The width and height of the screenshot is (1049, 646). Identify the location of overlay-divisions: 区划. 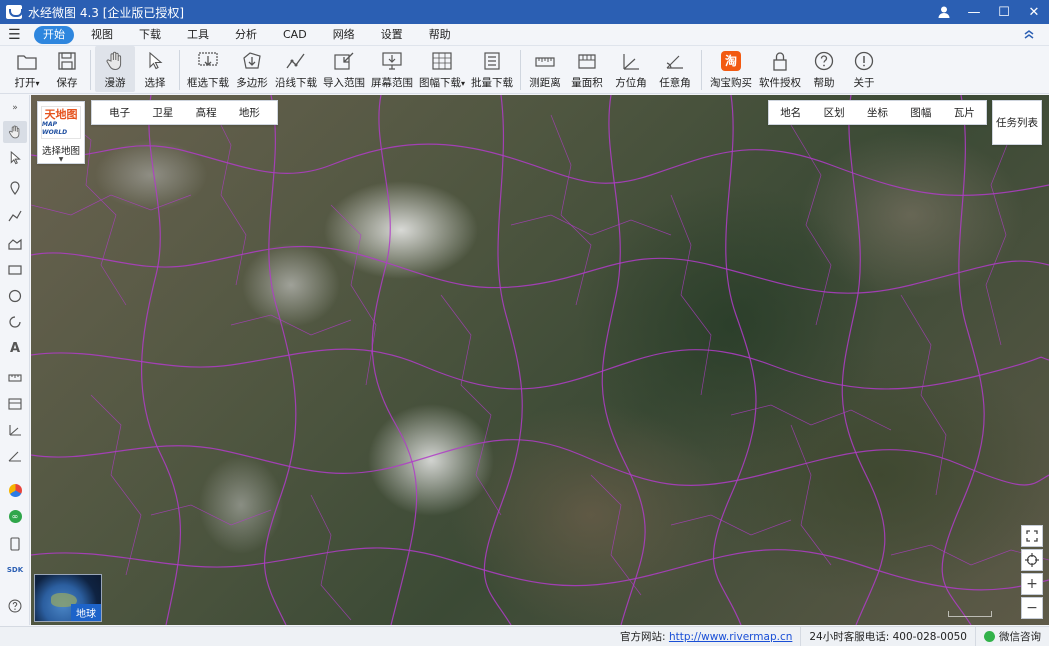
(834, 112).